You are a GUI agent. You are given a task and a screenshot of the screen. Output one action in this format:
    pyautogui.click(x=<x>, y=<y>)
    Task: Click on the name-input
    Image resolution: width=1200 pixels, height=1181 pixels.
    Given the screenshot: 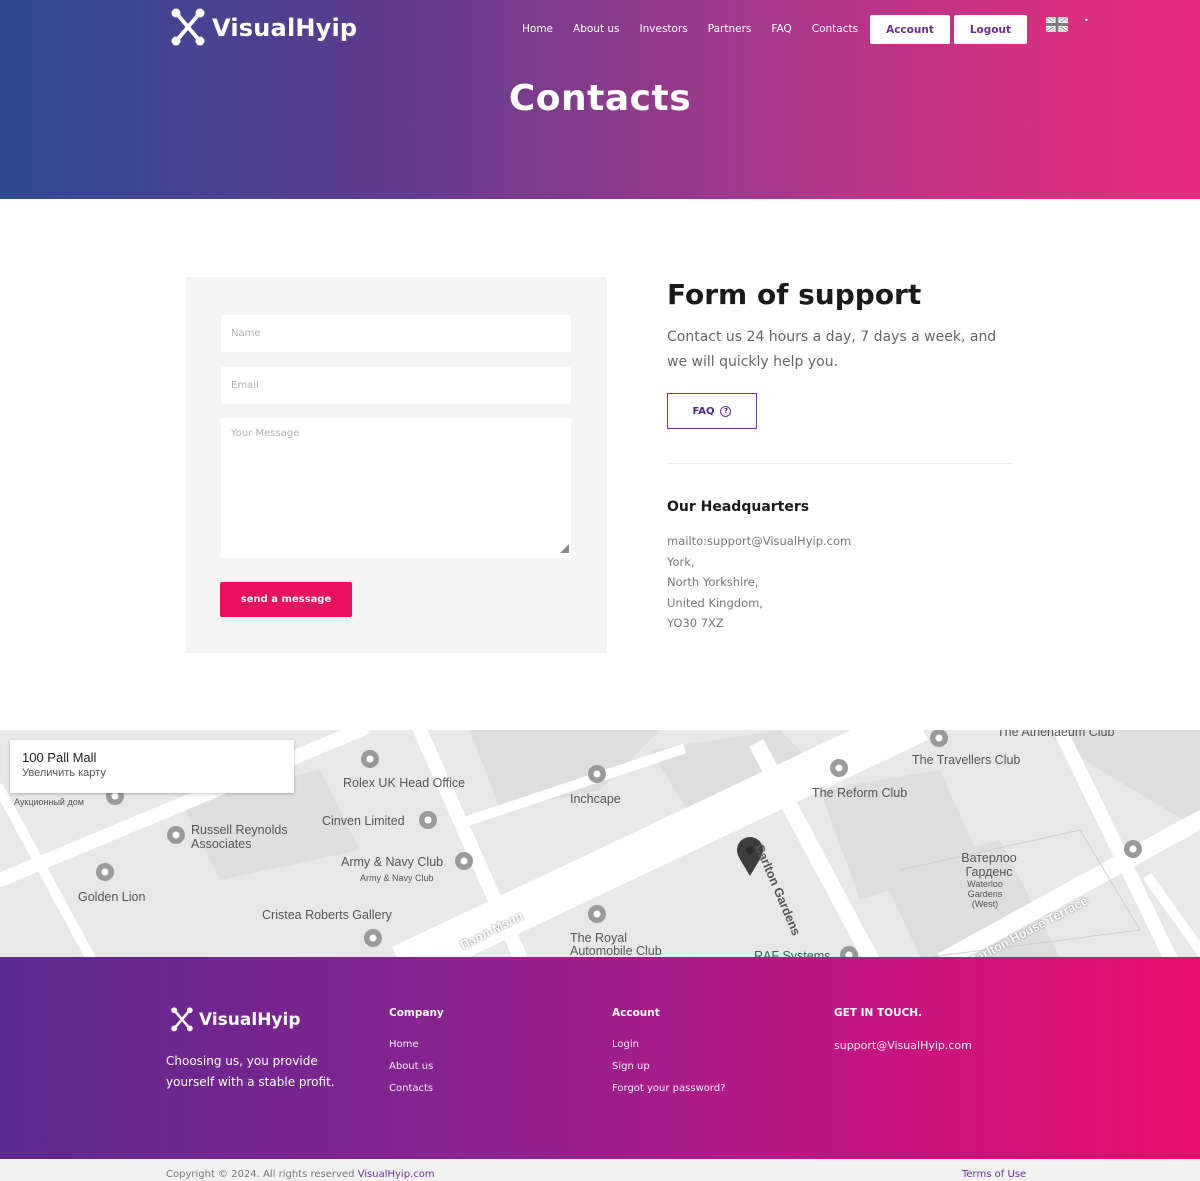 What is the action you would take?
    pyautogui.click(x=396, y=333)
    